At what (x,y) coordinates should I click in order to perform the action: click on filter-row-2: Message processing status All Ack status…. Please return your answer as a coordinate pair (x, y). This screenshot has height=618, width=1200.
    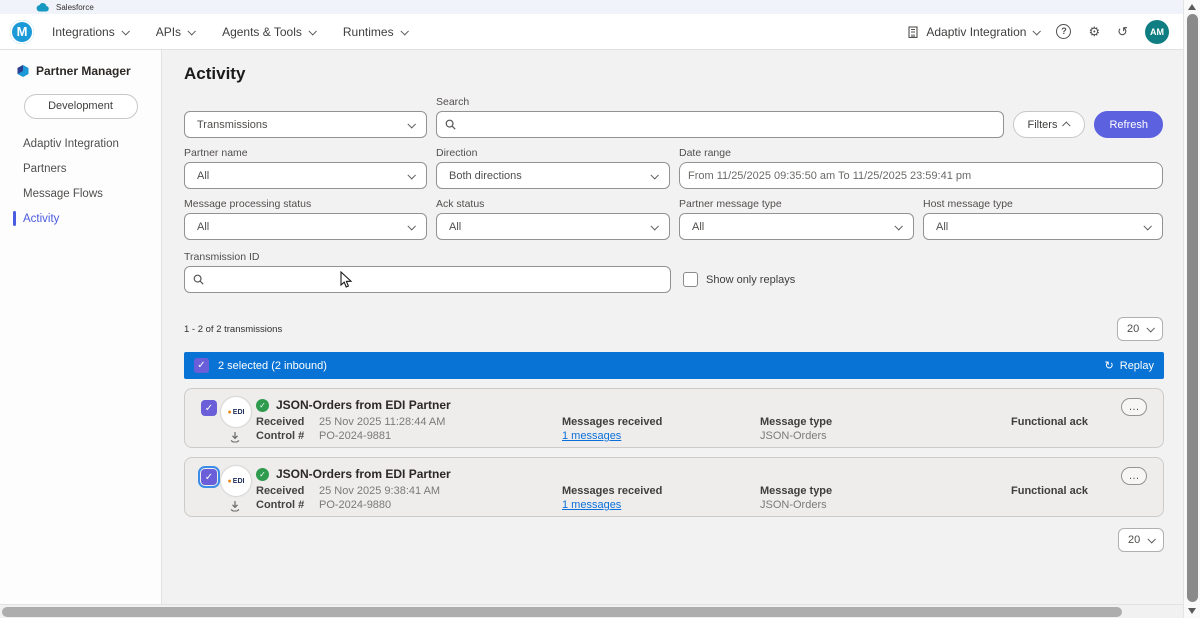
    Looking at the image, I should click on (673, 219).